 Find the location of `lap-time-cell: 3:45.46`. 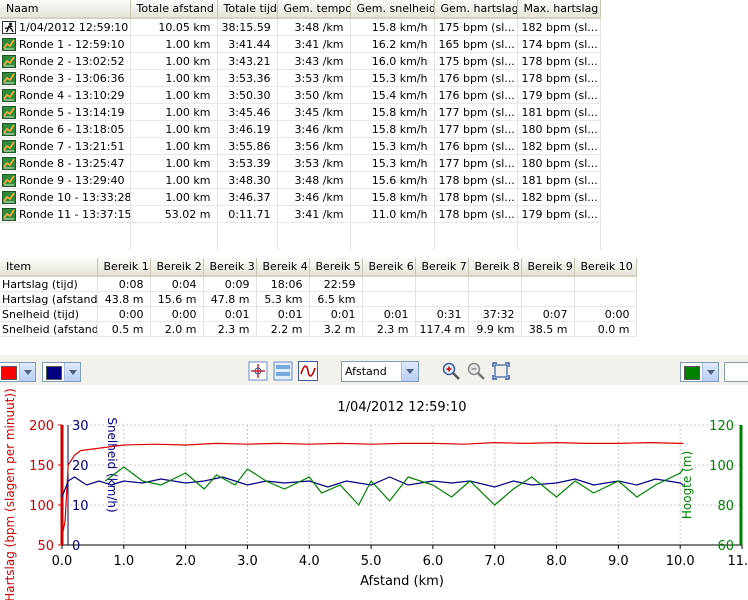

lap-time-cell: 3:45.46 is located at coordinates (247, 112).